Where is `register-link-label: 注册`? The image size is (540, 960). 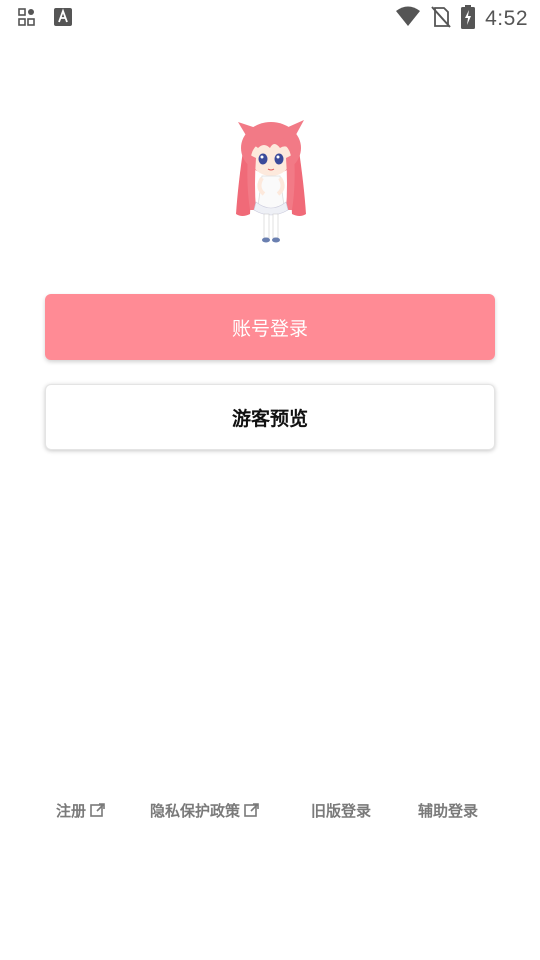 register-link-label: 注册 is located at coordinates (71, 811).